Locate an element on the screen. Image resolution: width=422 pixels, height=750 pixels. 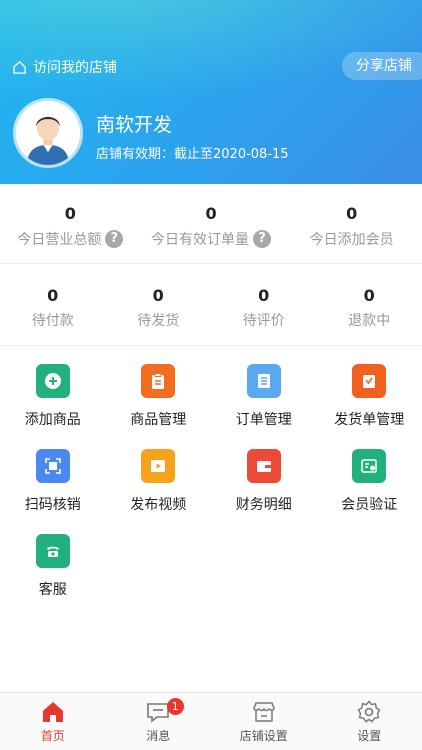
menu-scan-verify: 扫码核销 is located at coordinates (53, 491).